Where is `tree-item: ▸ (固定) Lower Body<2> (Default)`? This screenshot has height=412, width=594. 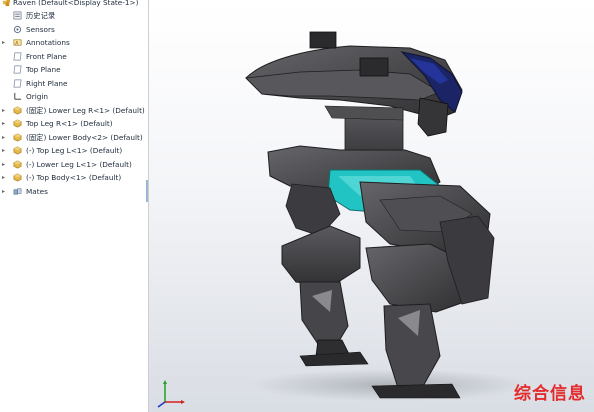
tree-item: ▸ (固定) Lower Body<2> (Default) is located at coordinates (74, 137).